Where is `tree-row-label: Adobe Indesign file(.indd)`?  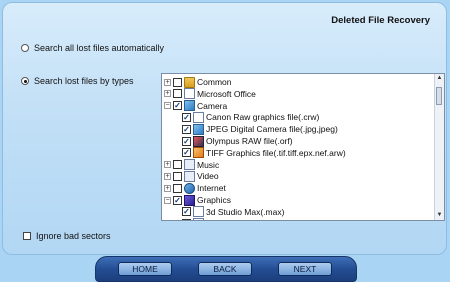 tree-row-label: Adobe Indesign file(.indd) is located at coordinates (254, 219).